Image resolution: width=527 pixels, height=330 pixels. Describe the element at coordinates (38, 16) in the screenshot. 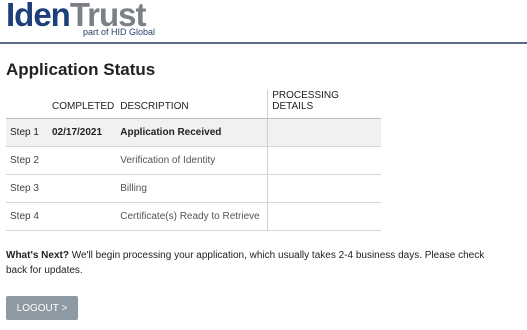

I see `logo-iden-text: Iden` at that location.